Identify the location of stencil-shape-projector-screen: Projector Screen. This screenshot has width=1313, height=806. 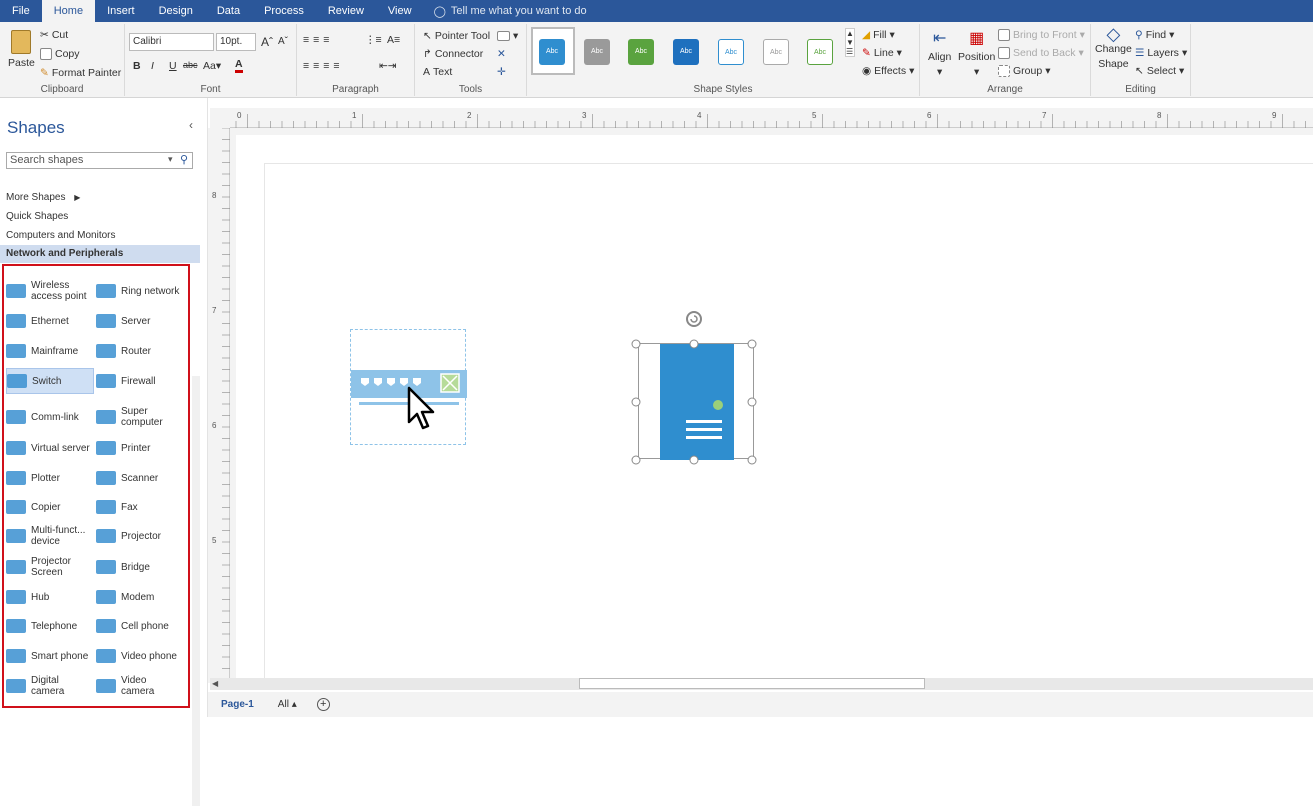
(50, 567).